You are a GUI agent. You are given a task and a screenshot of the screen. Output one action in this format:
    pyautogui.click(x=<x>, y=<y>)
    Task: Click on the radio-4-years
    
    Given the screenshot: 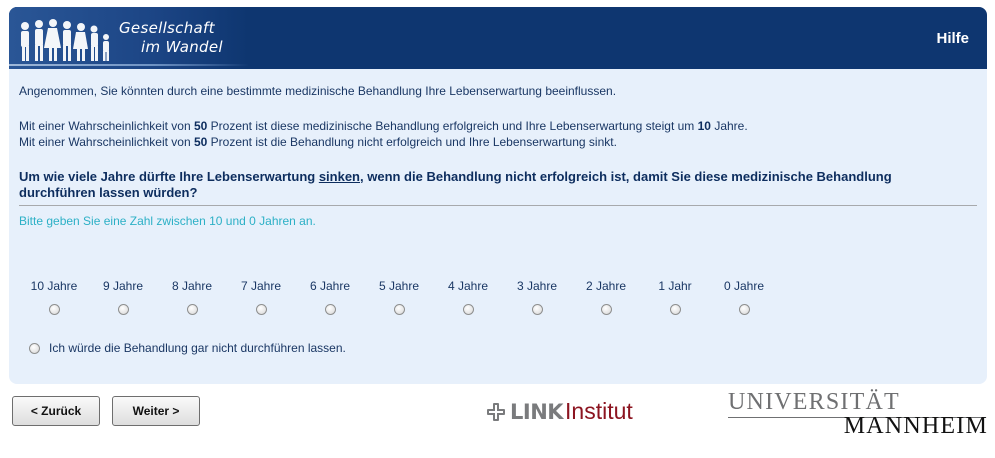 What is the action you would take?
    pyautogui.click(x=468, y=309)
    